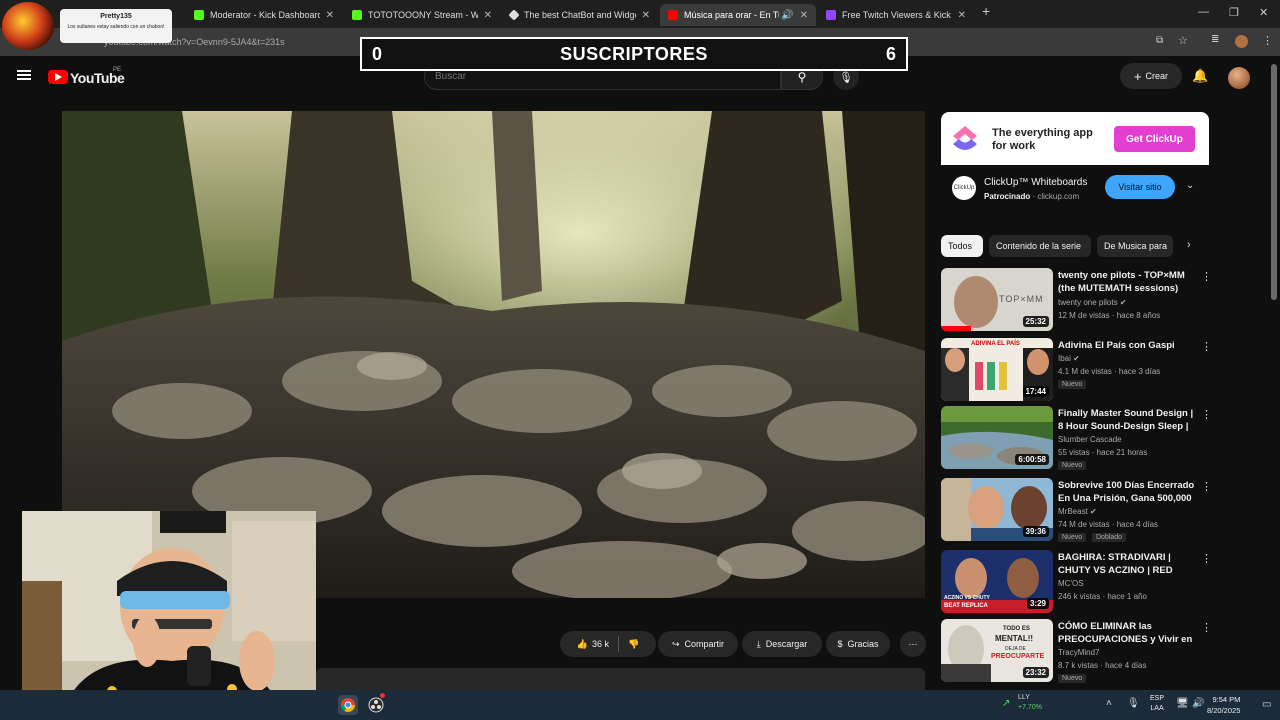 The height and width of the screenshot is (720, 1280). I want to click on reading-list-icon: ≣, so click(1215, 39).